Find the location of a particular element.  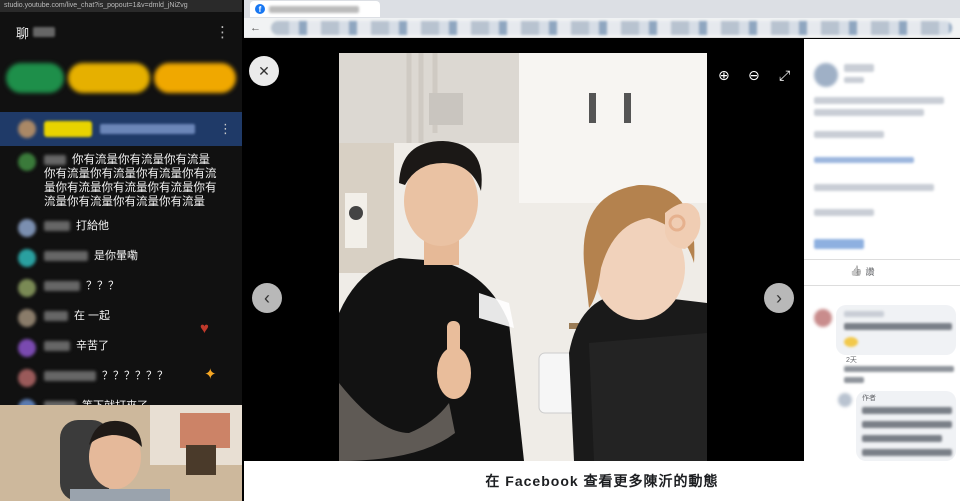

like-icon: 👍 is located at coordinates (856, 271).